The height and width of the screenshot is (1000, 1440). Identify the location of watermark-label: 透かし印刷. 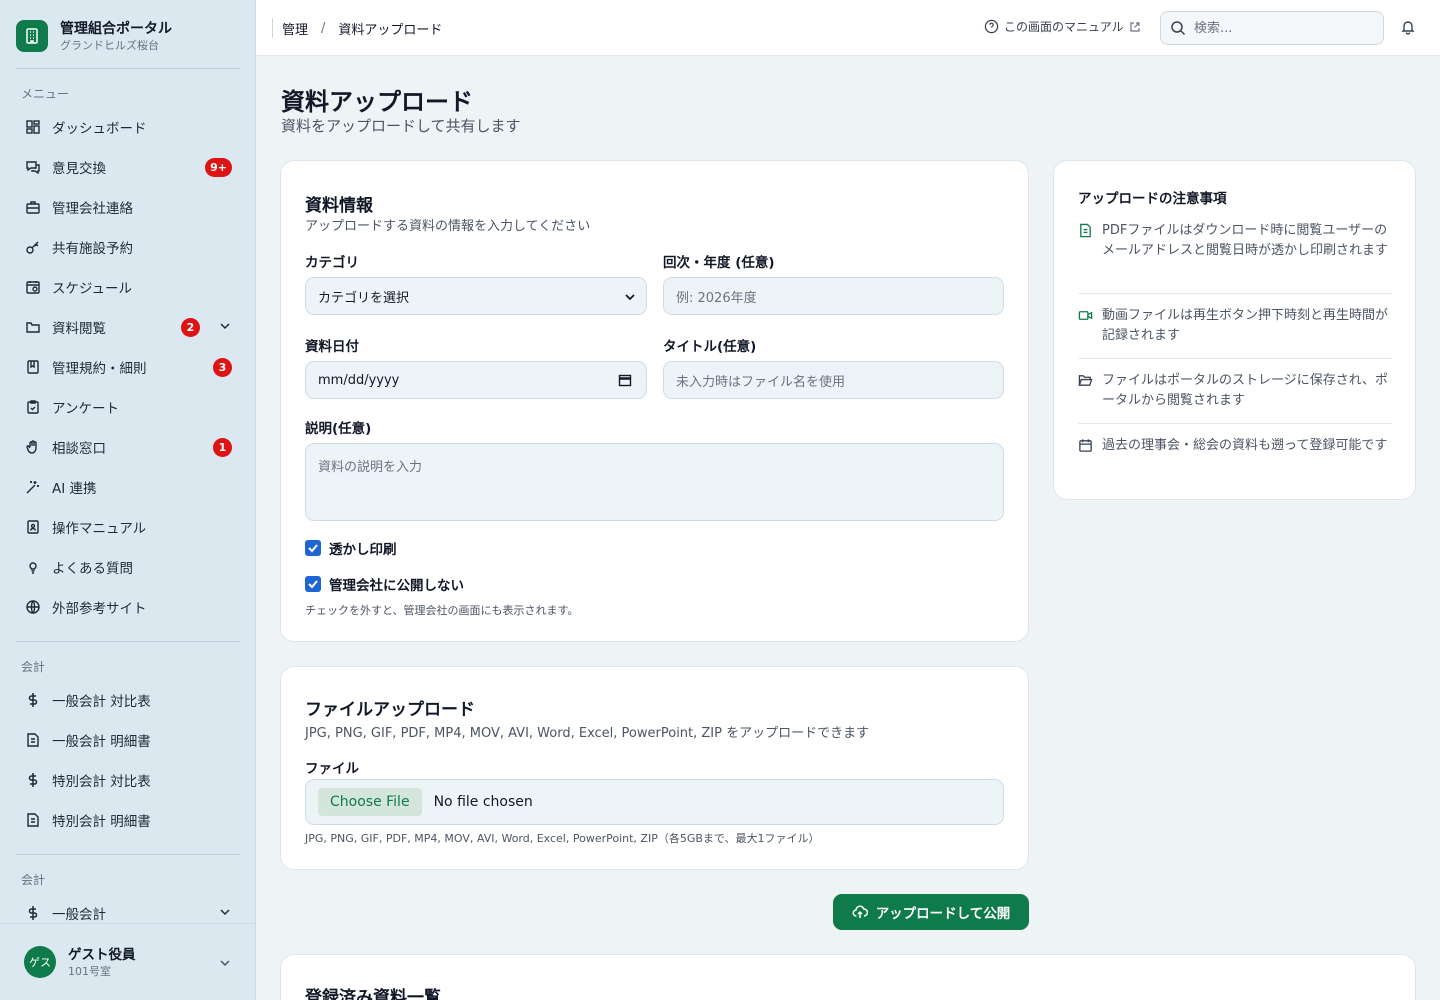
(363, 550).